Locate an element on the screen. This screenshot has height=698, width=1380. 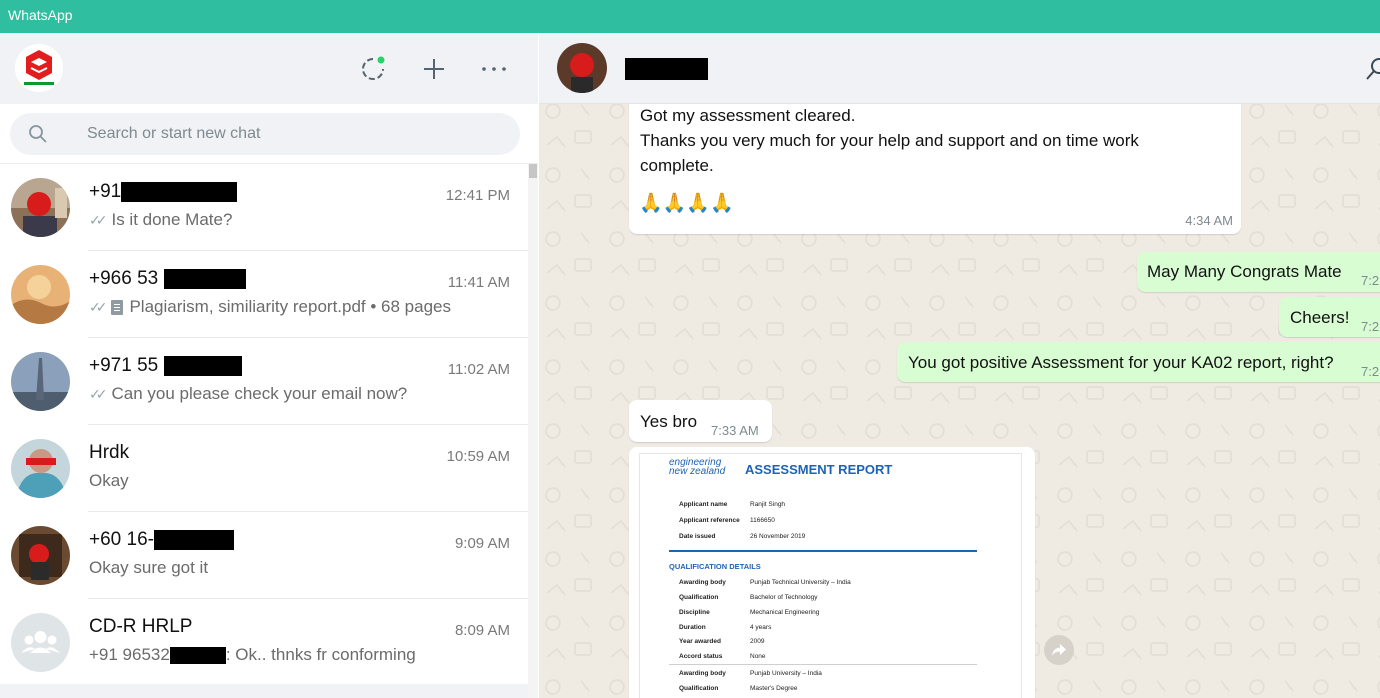
chat-item: +91 12:41 PM ✓✓ Is it done Mate? is located at coordinates (264, 207).